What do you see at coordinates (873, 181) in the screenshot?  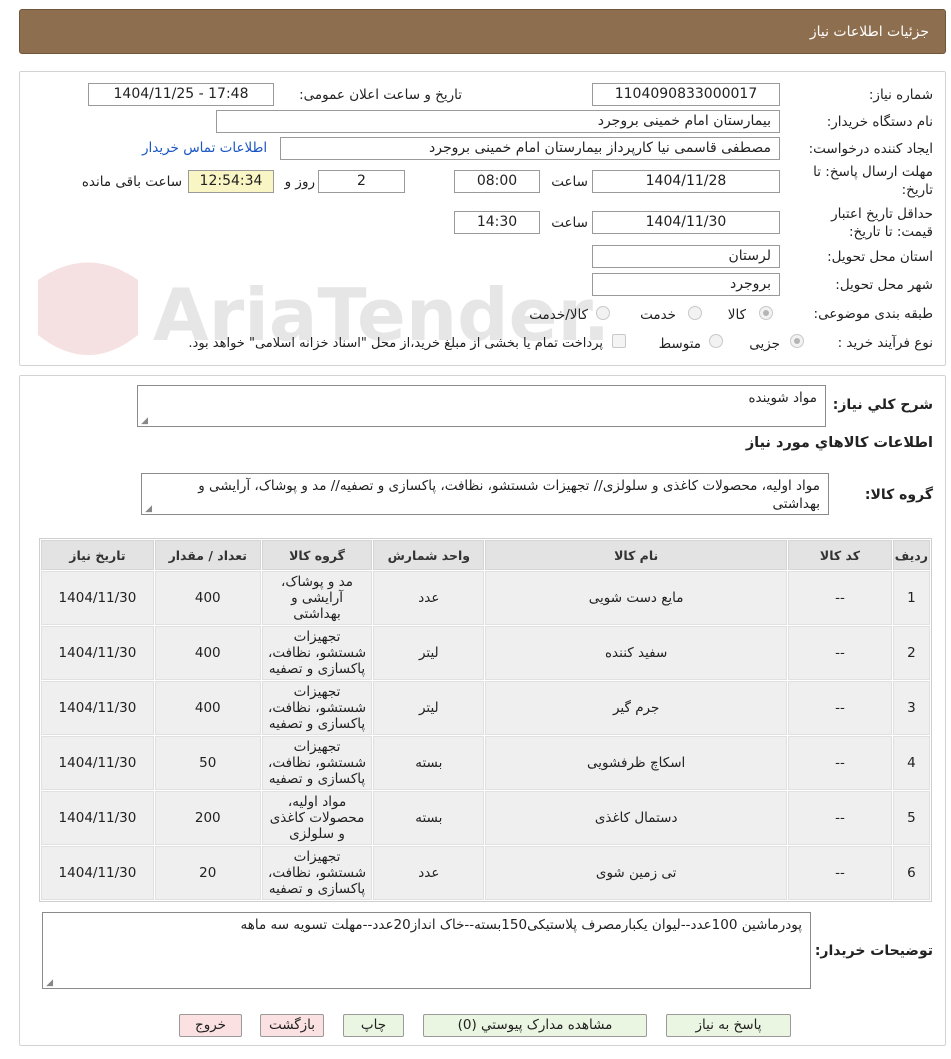 I see `deadline-label: مهلت ارسال پاسخ: تا تاریخ:` at bounding box center [873, 181].